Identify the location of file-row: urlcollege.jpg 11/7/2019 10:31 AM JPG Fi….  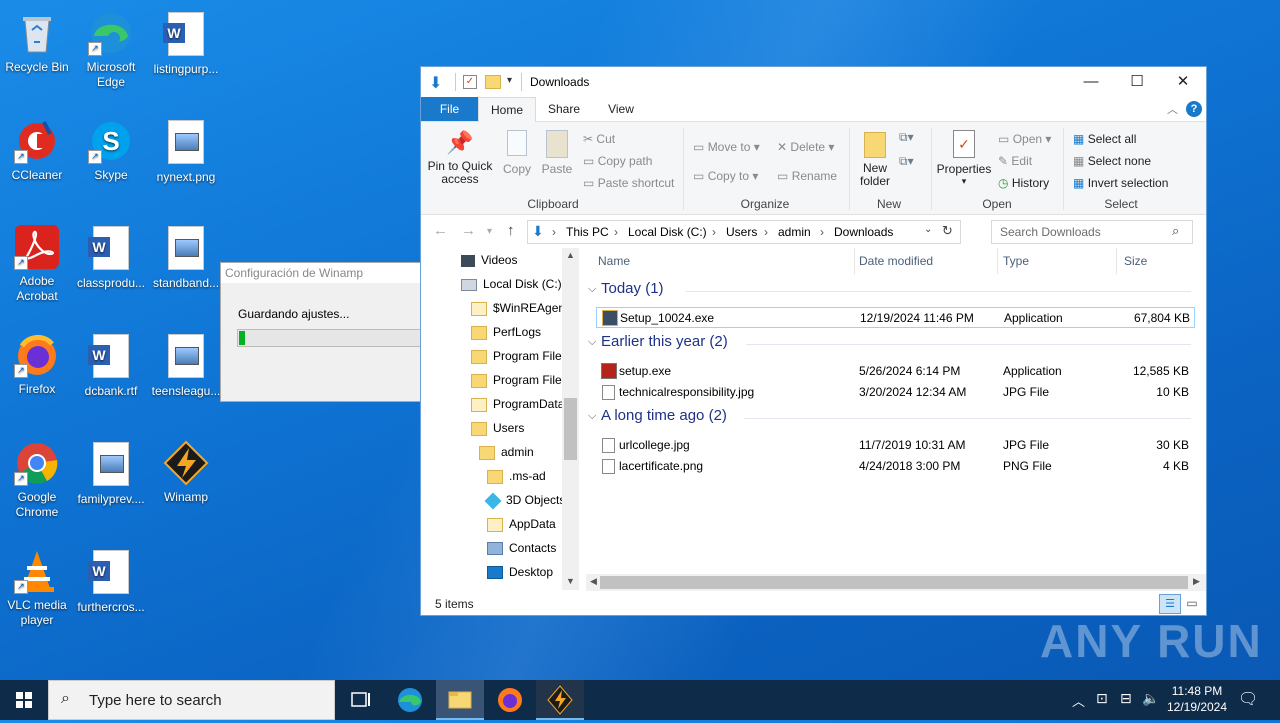
(894, 445).